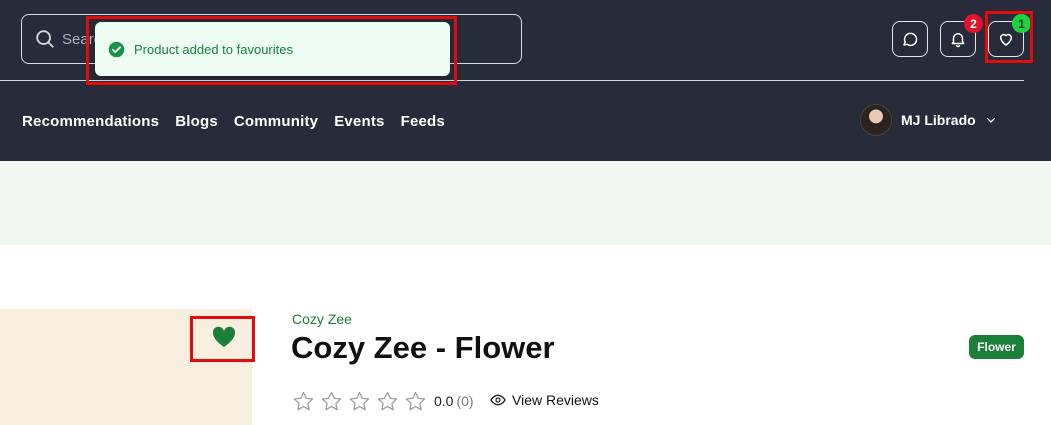  Describe the element at coordinates (1009, 37) in the screenshot. I see `favourites-highlight-box` at that location.